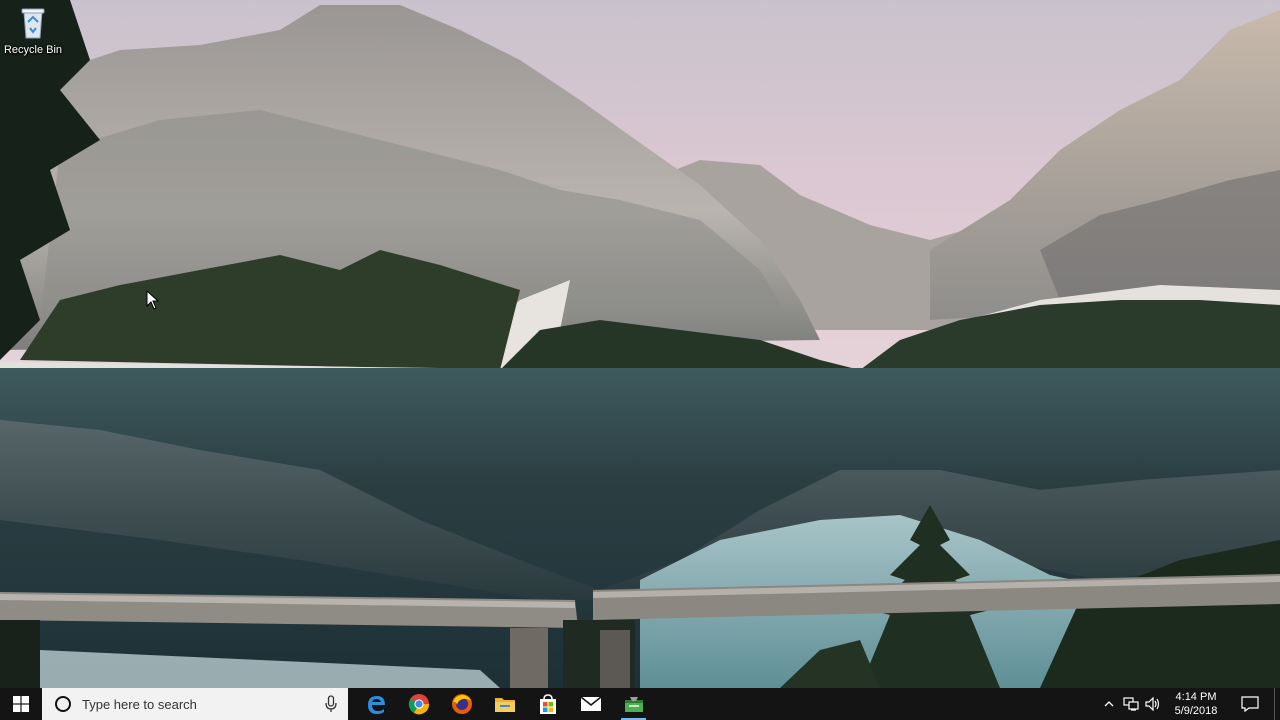  I want to click on show-desktop-button, so click(1277, 704).